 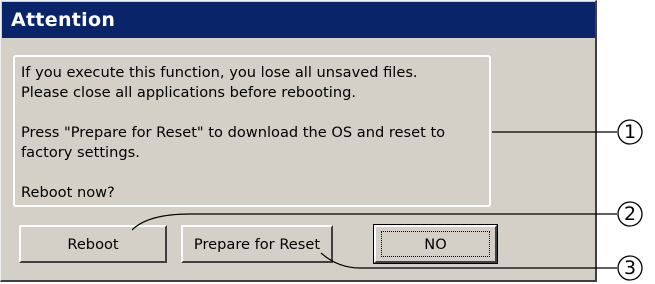 I want to click on callout-number-3: 3, so click(x=630, y=268).